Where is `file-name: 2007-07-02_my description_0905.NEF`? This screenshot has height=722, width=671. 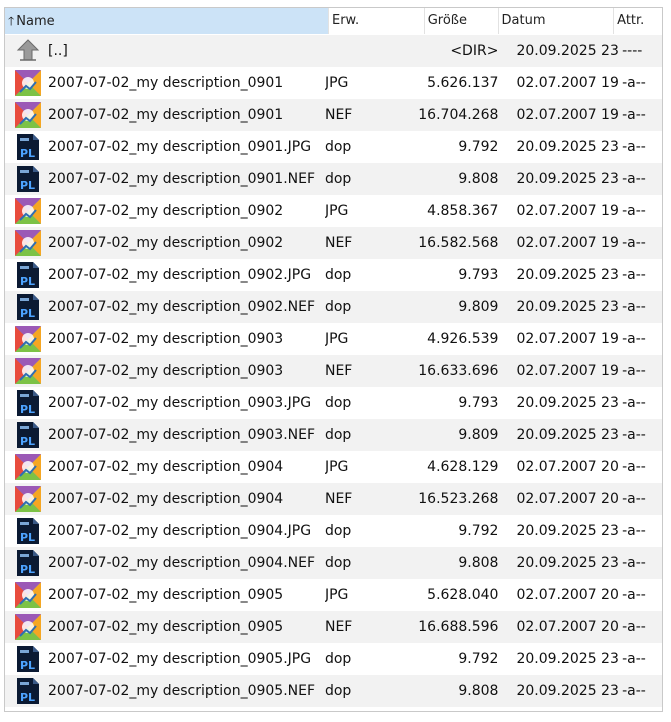 file-name: 2007-07-02_my description_0905.NEF is located at coordinates (182, 691).